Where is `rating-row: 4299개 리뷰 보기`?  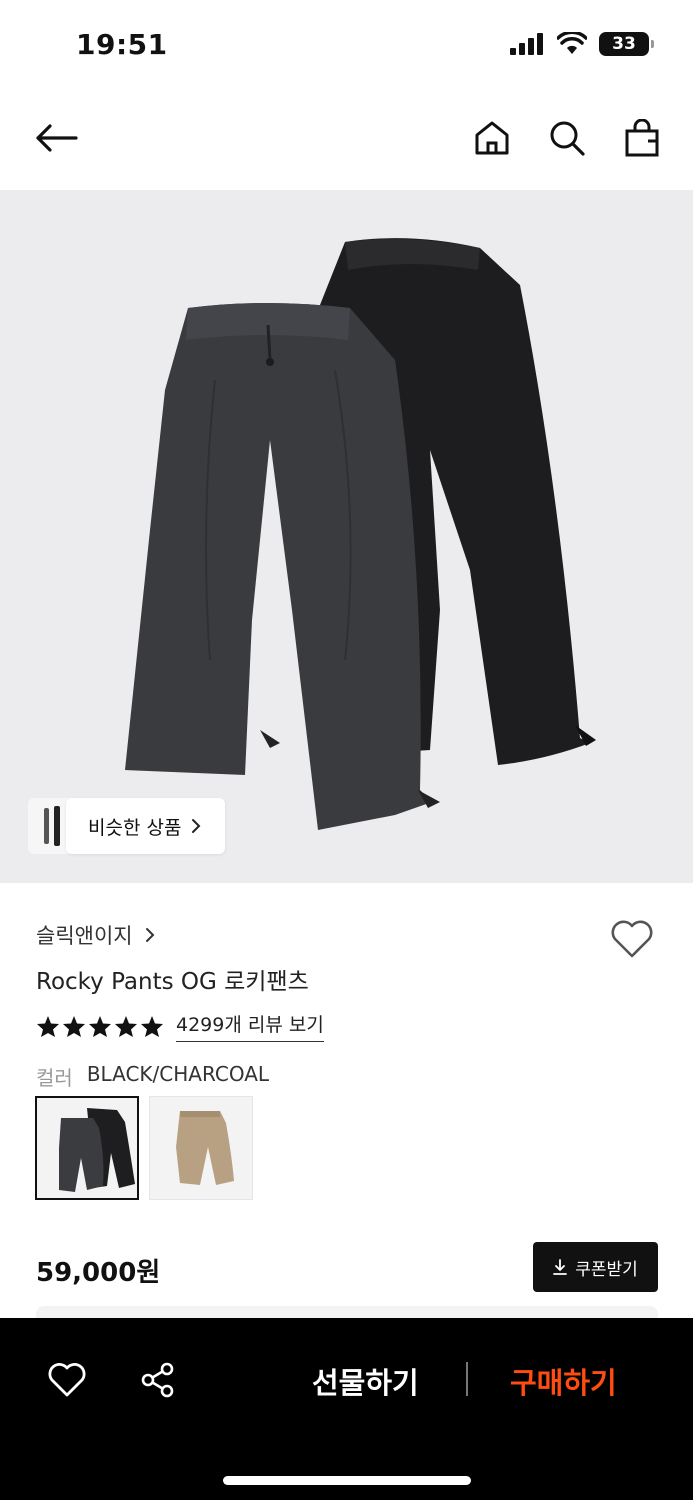
rating-row: 4299개 리뷰 보기 is located at coordinates (180, 1026).